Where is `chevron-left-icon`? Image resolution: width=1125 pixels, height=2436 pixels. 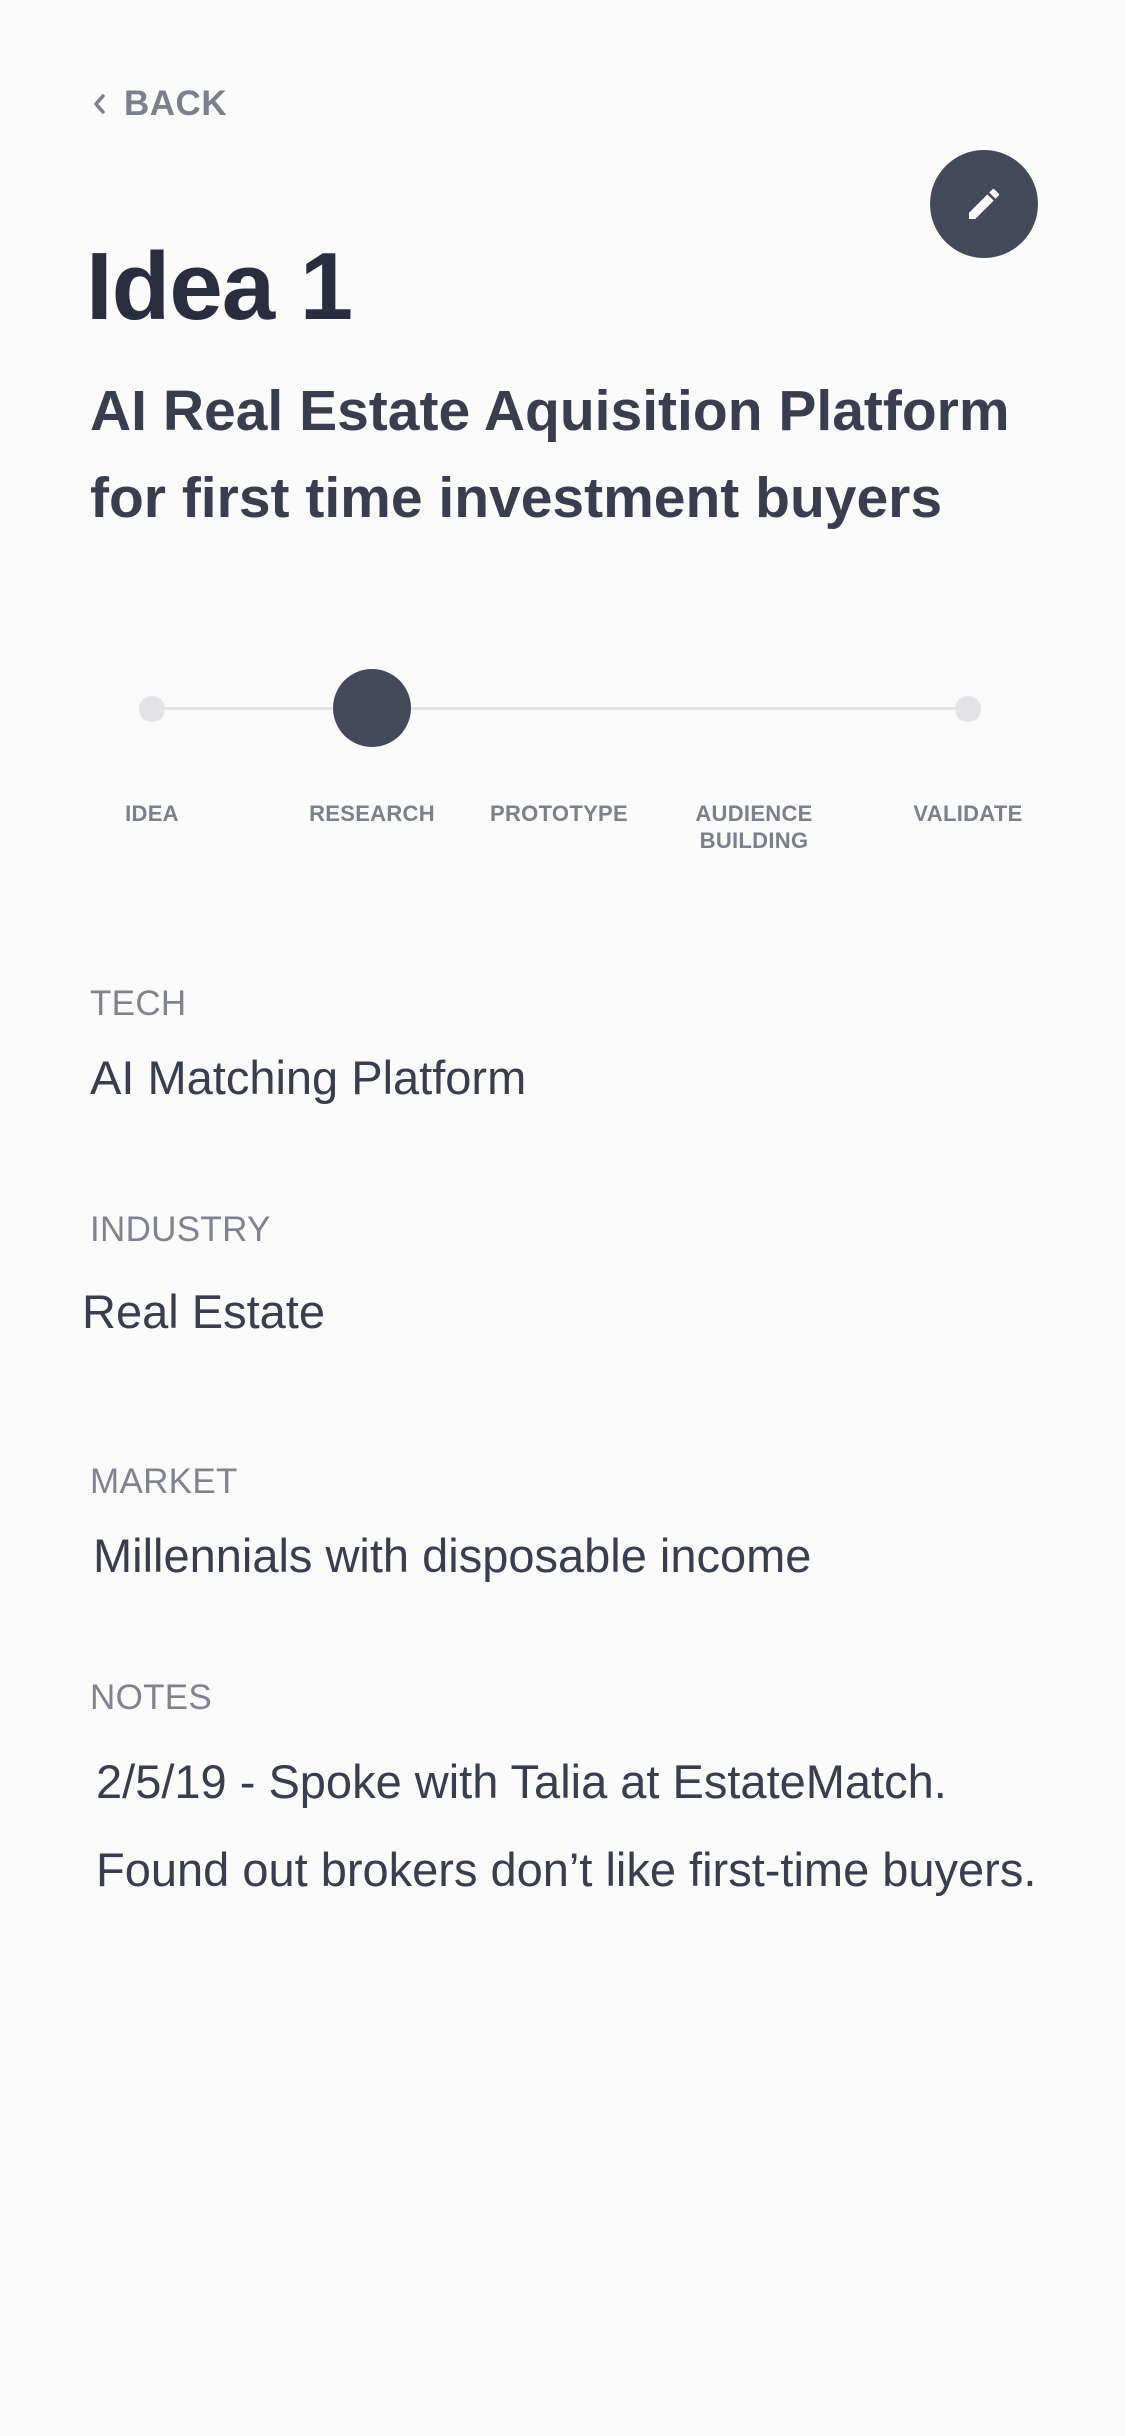 chevron-left-icon is located at coordinates (99, 104).